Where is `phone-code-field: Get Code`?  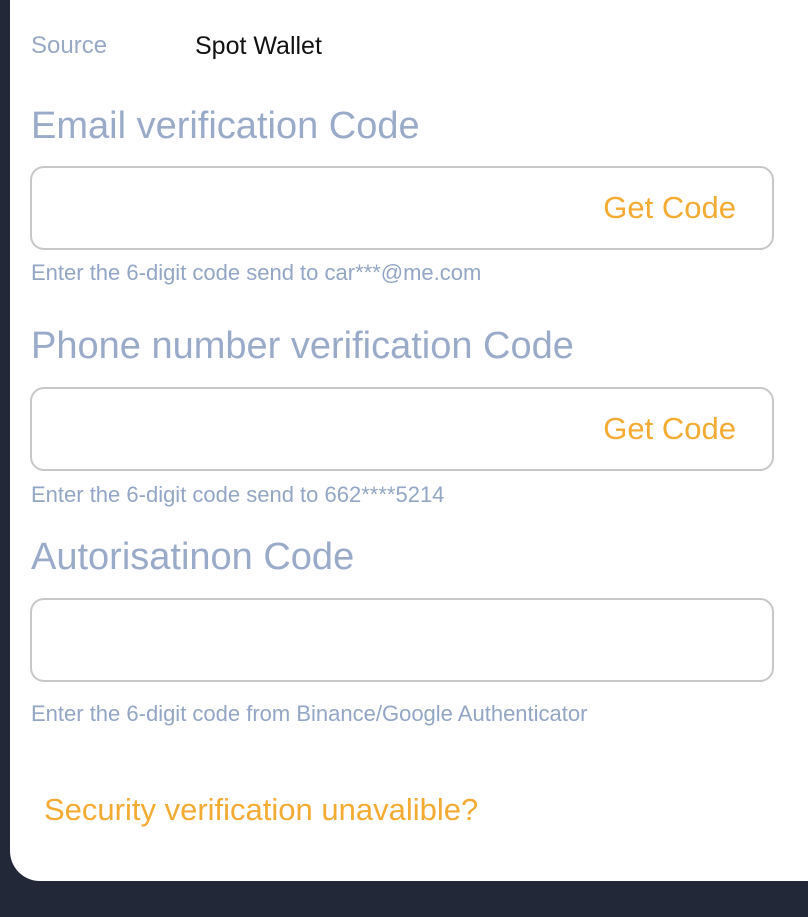
phone-code-field: Get Code is located at coordinates (402, 429).